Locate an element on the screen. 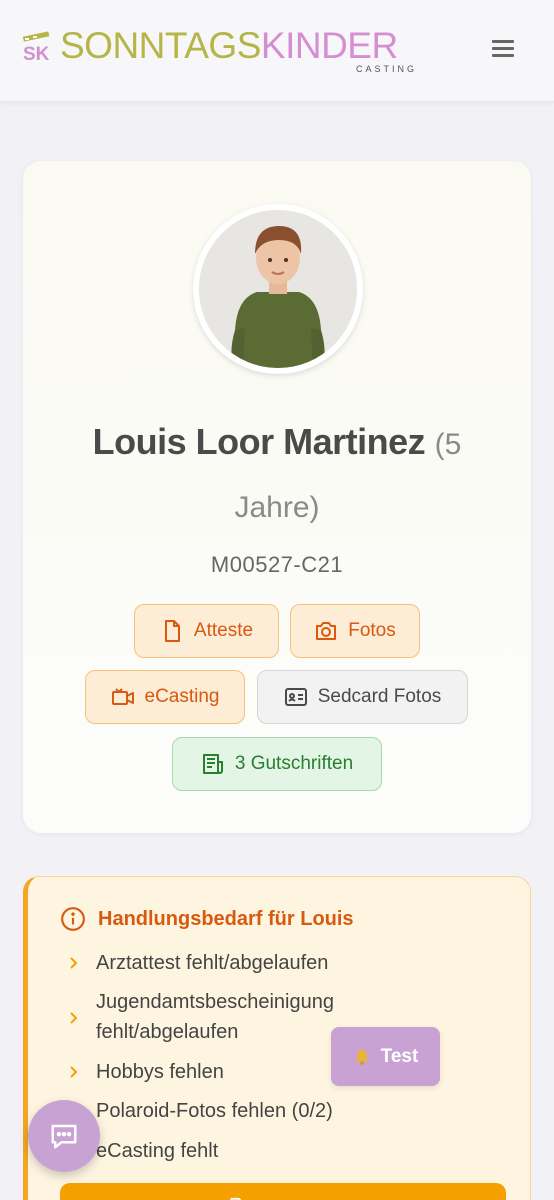  fotos-button: Fotos is located at coordinates (355, 631).